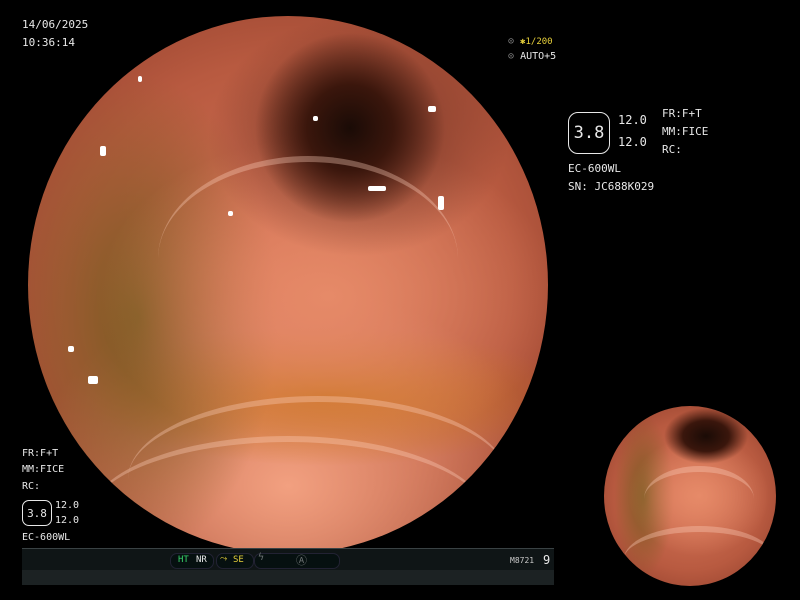  What do you see at coordinates (685, 131) in the screenshot?
I see `mm-mode: MM:FICE` at bounding box center [685, 131].